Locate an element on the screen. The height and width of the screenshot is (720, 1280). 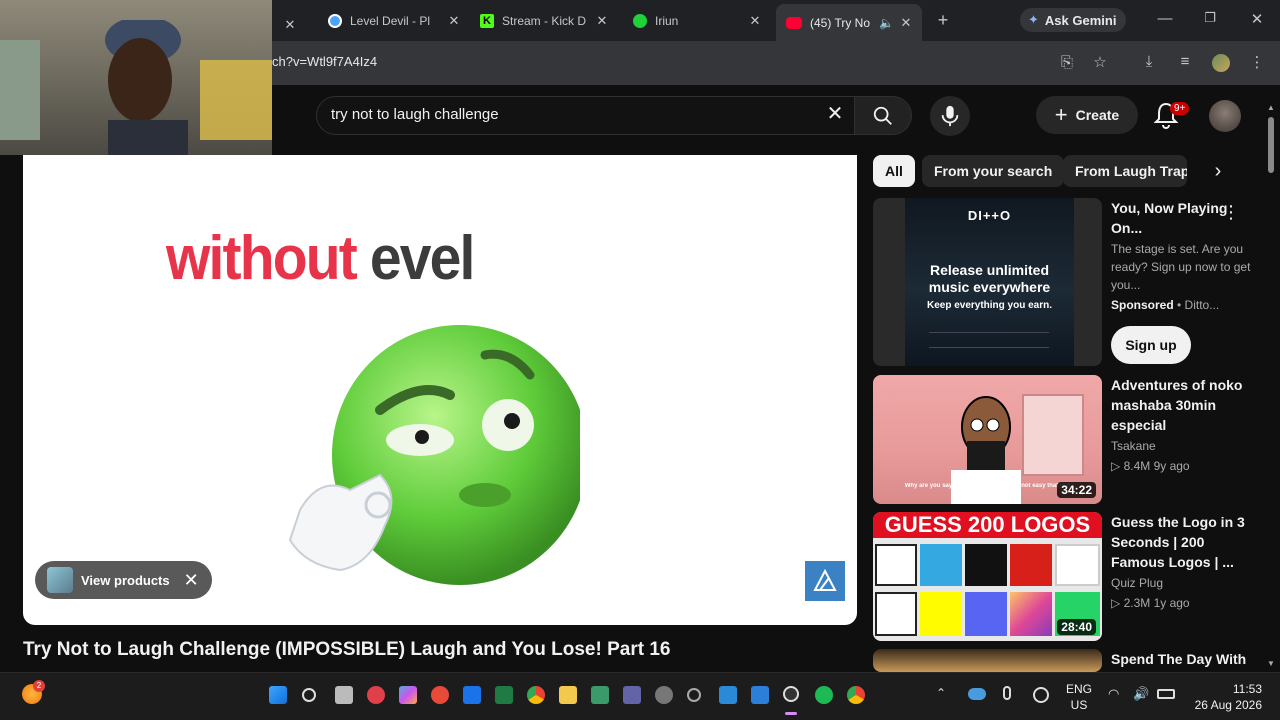
app-icon-colorful is located at coordinates (440, 695).